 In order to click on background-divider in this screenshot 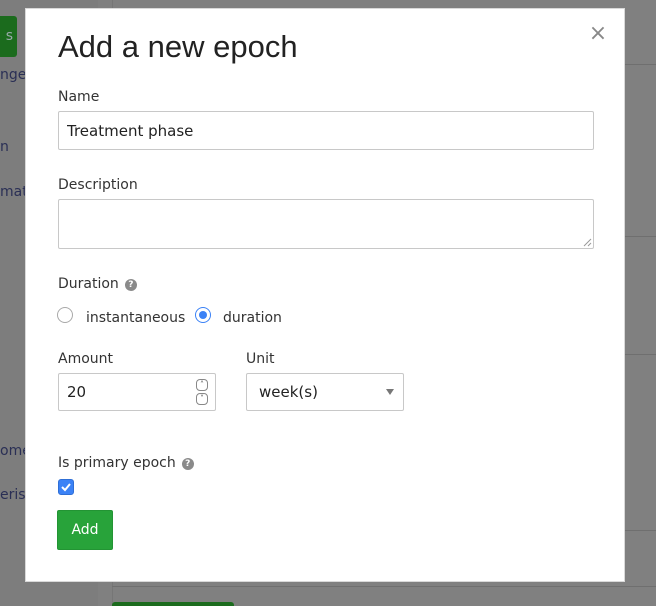, I will do `click(384, 586)`.